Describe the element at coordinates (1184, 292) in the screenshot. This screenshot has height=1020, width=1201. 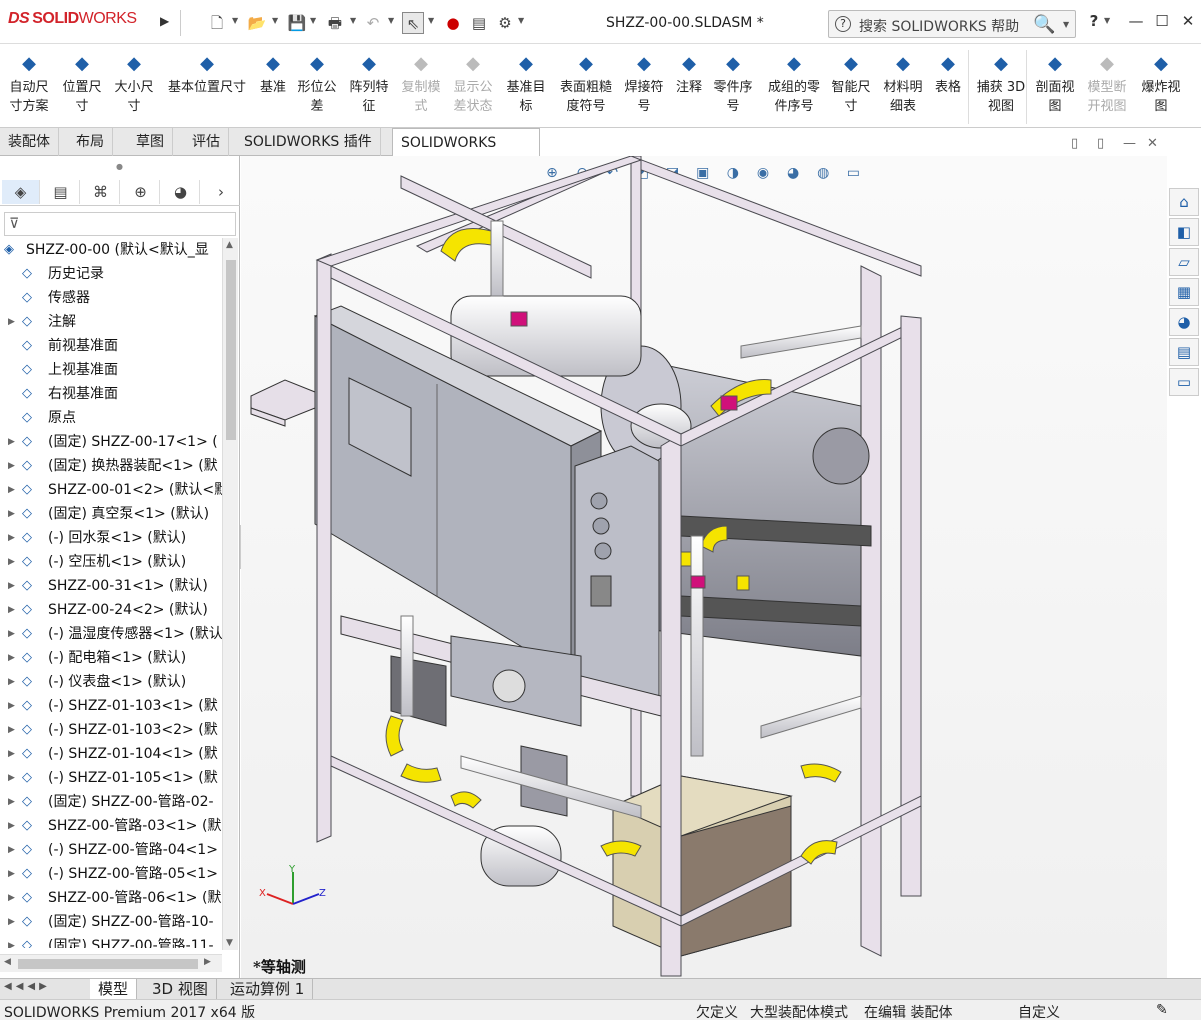
I see `view-palette-icon: ▦` at that location.